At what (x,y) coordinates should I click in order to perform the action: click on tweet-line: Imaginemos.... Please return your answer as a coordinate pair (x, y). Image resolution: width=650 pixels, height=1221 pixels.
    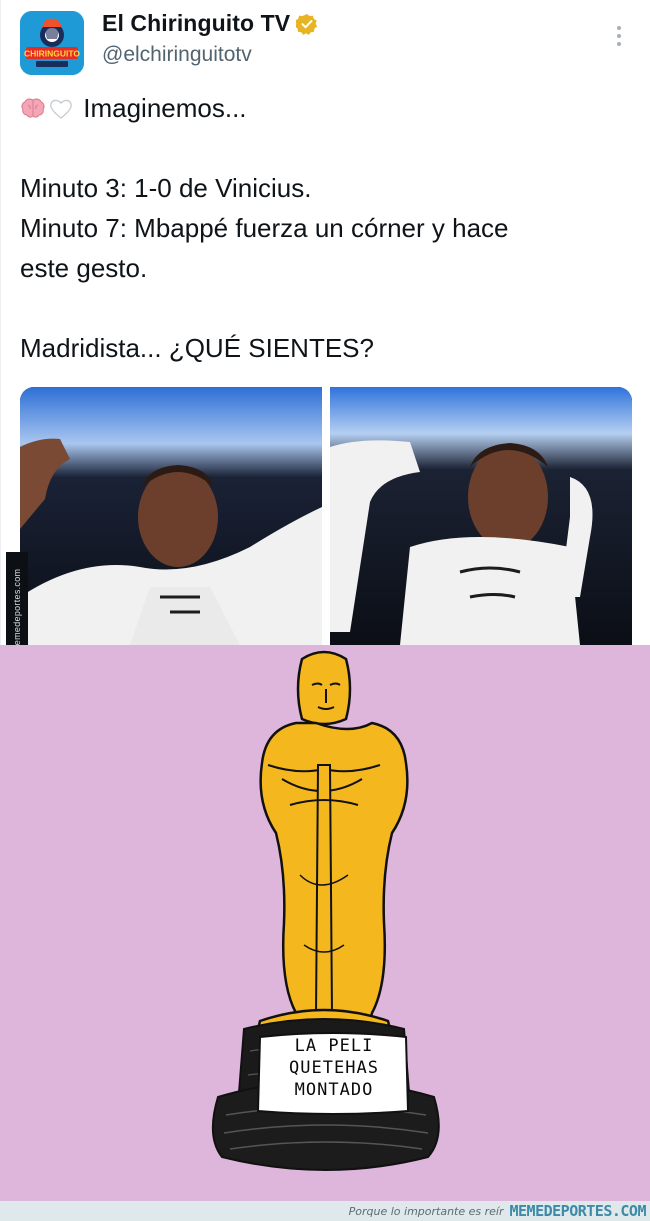
    Looking at the image, I should click on (325, 108).